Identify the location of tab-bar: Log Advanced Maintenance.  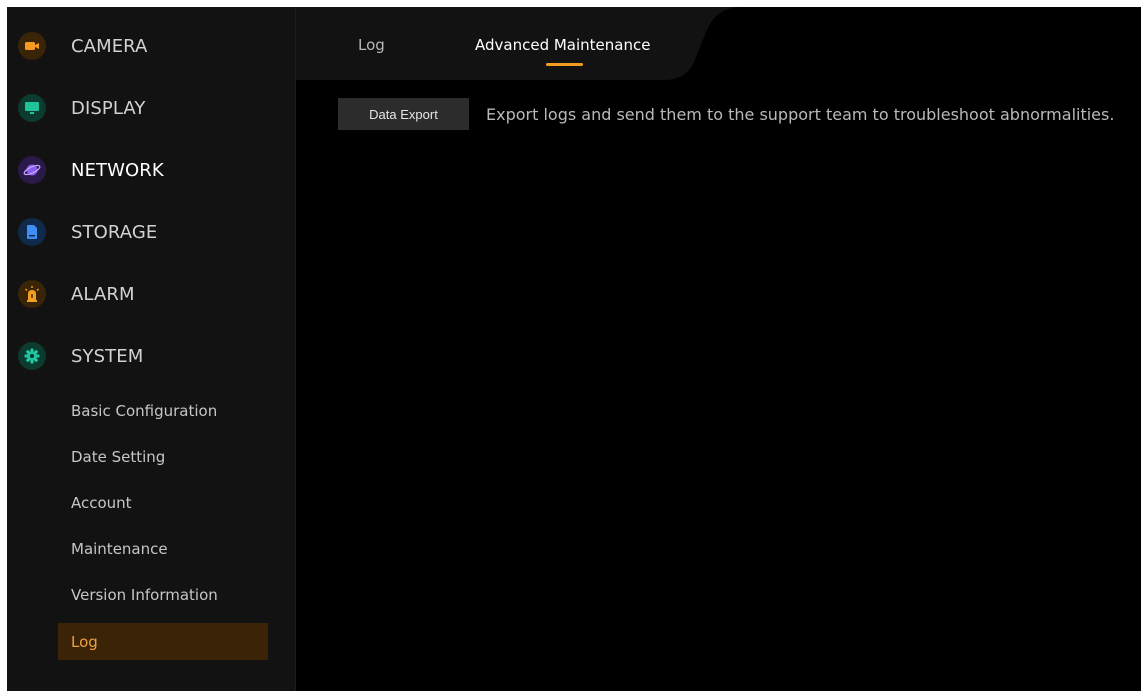
(718, 43).